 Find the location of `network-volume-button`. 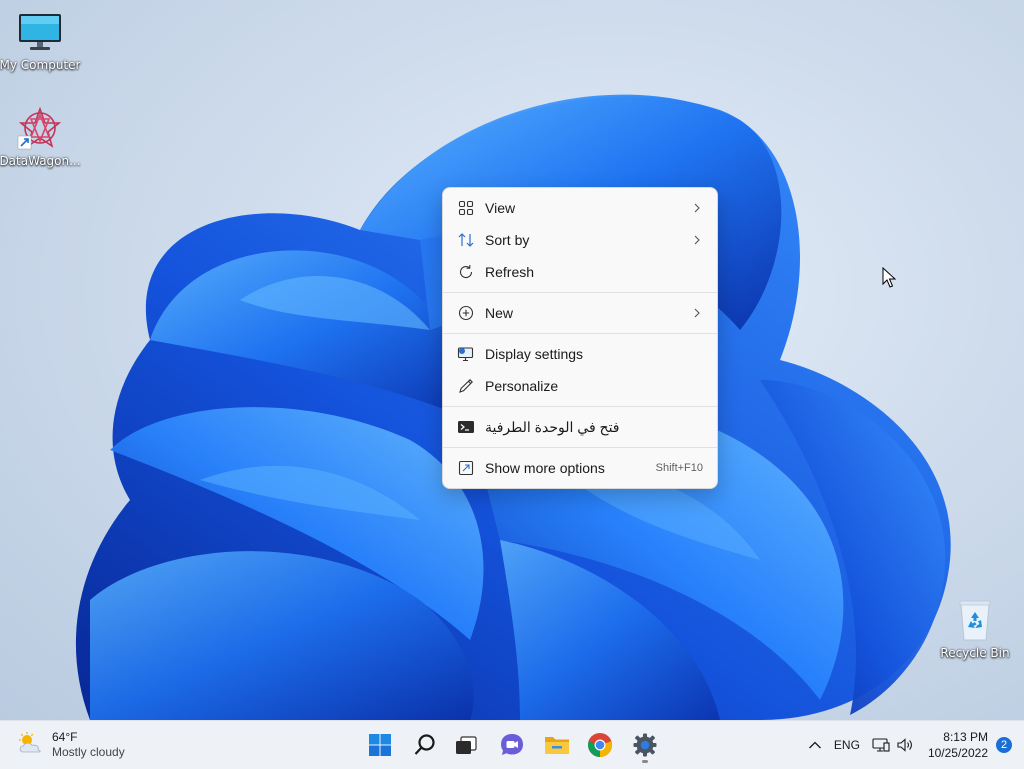

network-volume-button is located at coordinates (893, 745).